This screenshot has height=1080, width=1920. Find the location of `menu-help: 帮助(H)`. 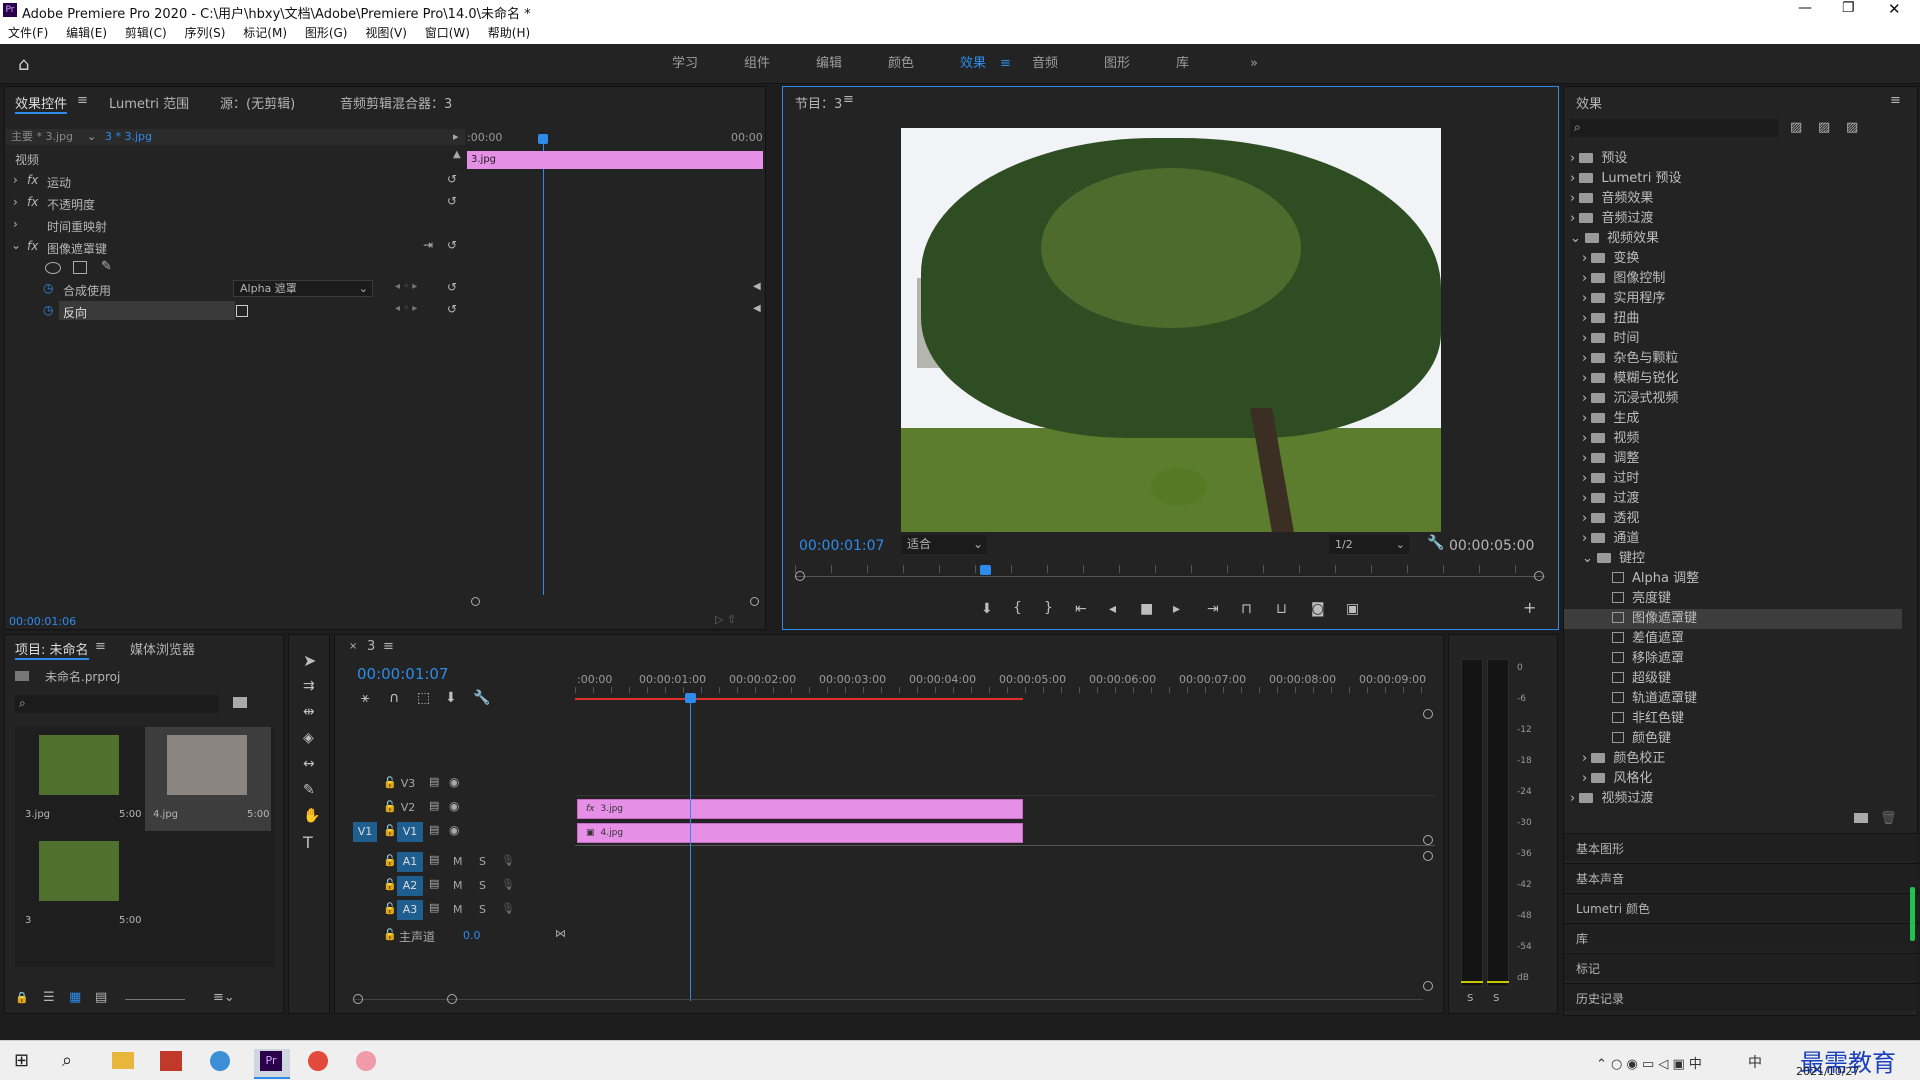

menu-help: 帮助(H) is located at coordinates (509, 33).